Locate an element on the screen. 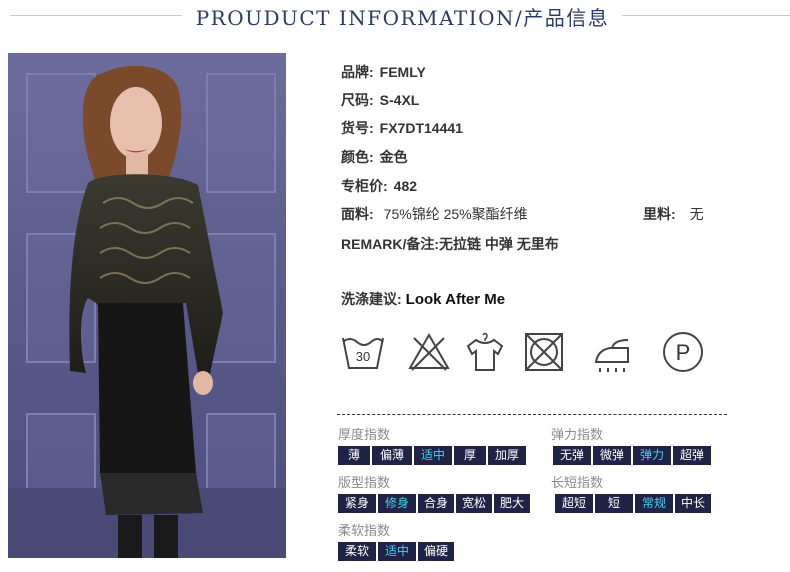 Image resolution: width=790 pixels, height=572 pixels. size-value: S-4XL is located at coordinates (399, 100).